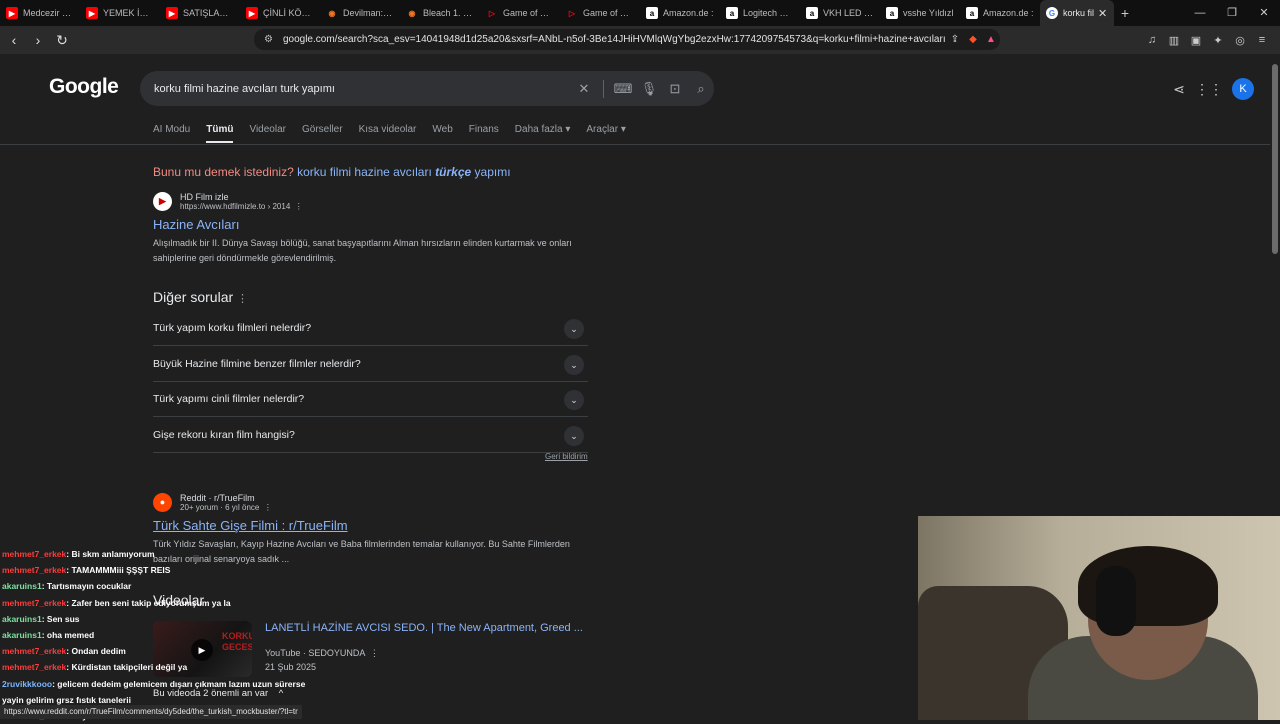 The width and height of the screenshot is (1280, 724). Describe the element at coordinates (96, 651) in the screenshot. I see `chat-text: : Ondan dedim` at that location.